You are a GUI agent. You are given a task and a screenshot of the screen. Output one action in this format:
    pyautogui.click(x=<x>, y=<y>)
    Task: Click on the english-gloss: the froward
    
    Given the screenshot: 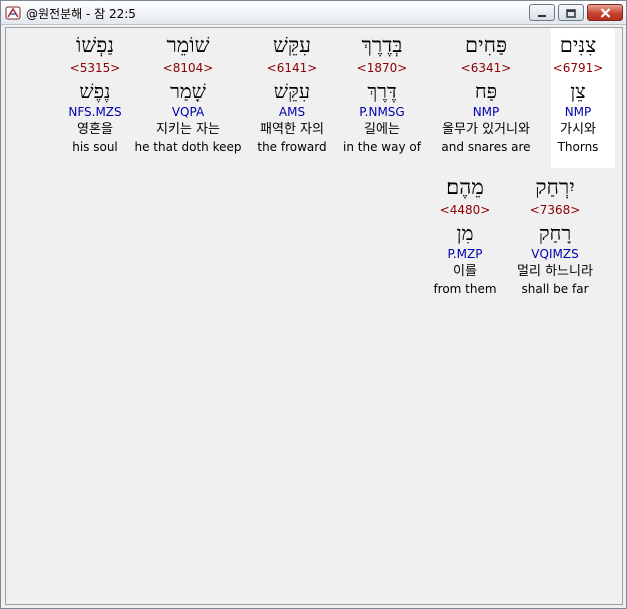 What is the action you would take?
    pyautogui.click(x=292, y=147)
    